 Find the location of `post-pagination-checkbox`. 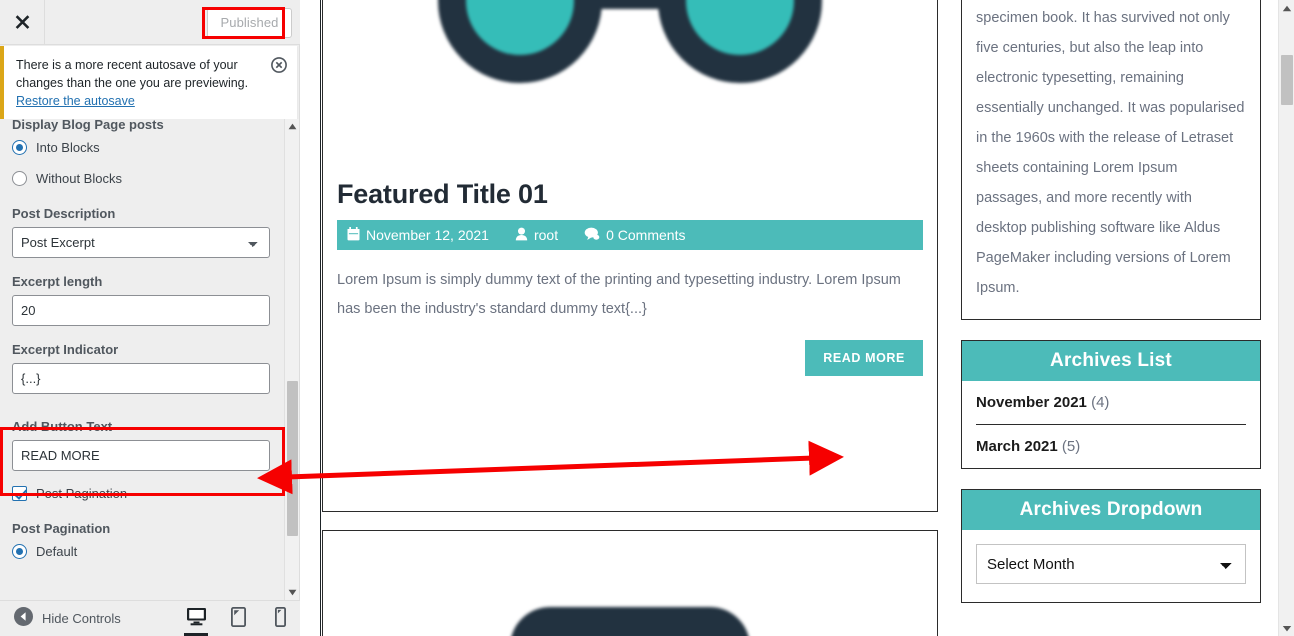

post-pagination-checkbox is located at coordinates (19, 493).